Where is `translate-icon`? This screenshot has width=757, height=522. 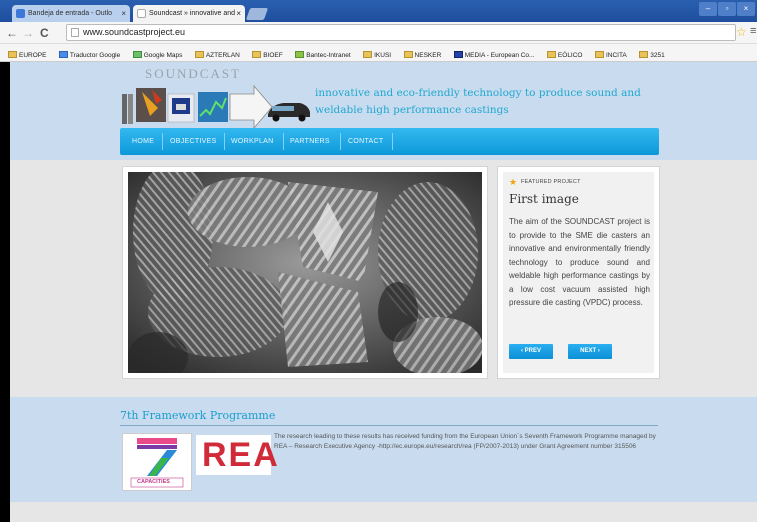 translate-icon is located at coordinates (63, 54).